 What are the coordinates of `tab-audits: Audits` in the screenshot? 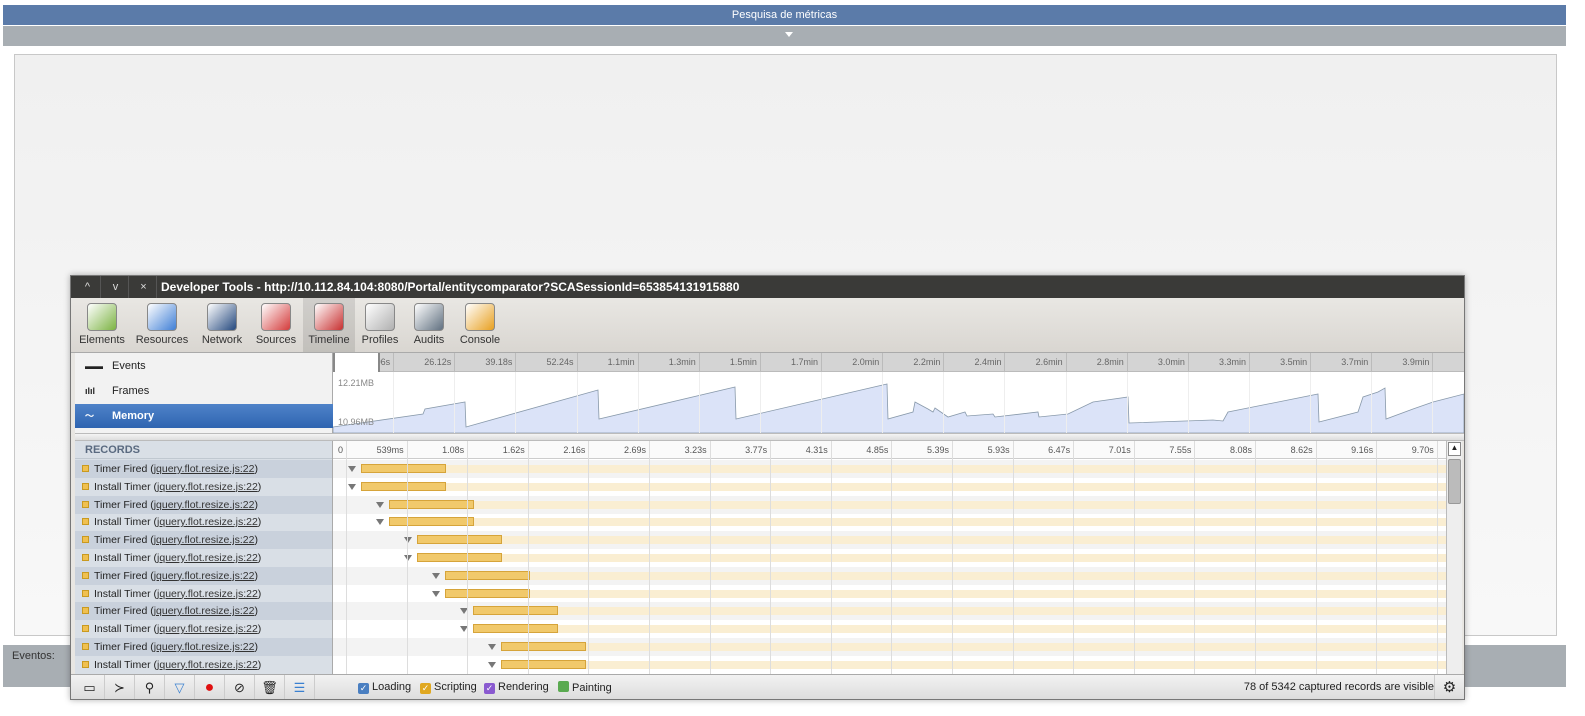 It's located at (429, 325).